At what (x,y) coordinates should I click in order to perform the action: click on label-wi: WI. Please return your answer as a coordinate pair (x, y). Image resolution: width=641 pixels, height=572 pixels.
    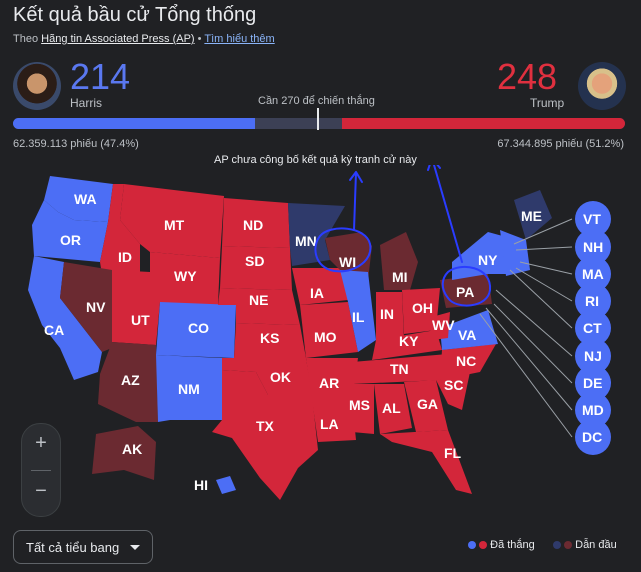
    Looking at the image, I should click on (347, 262).